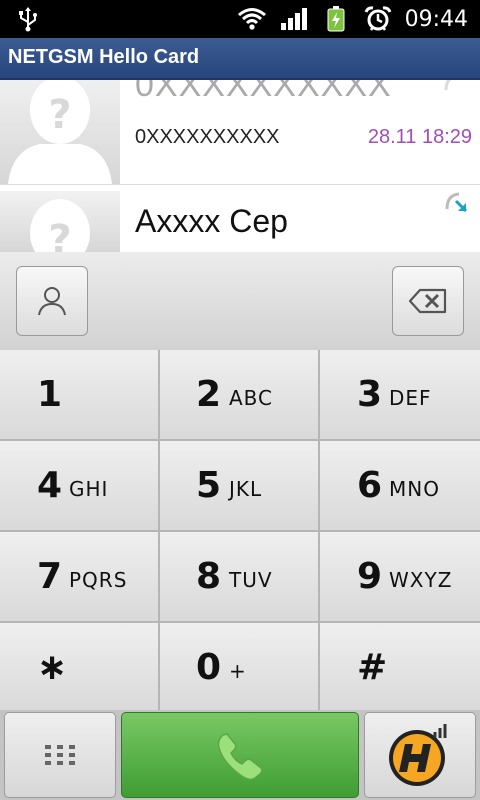 The width and height of the screenshot is (480, 800). Describe the element at coordinates (209, 667) in the screenshot. I see `key-digit: 0` at that location.